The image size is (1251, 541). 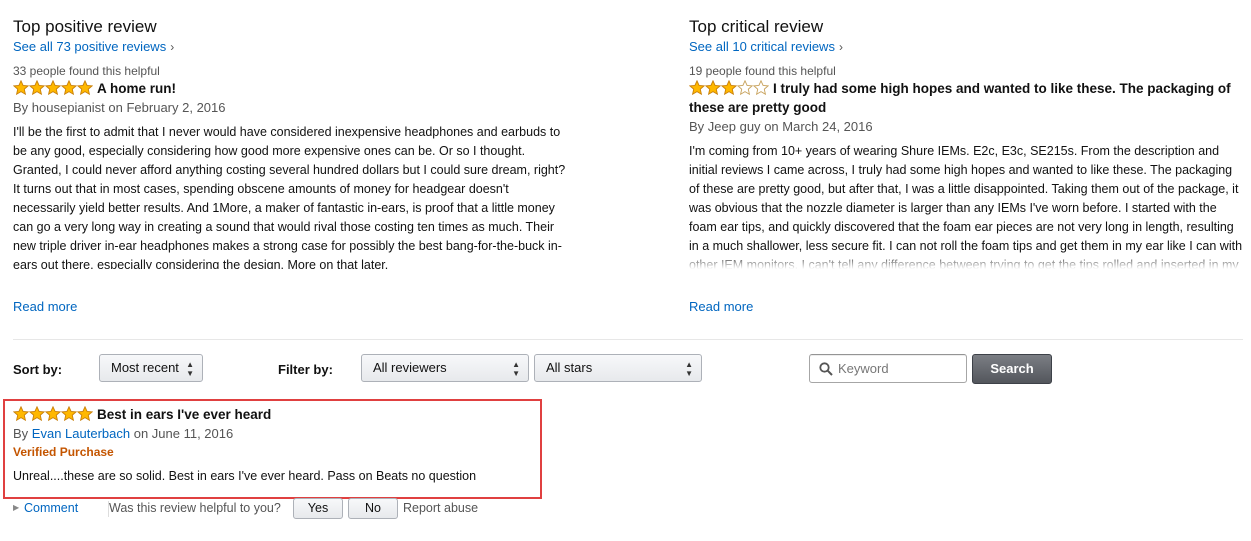 I want to click on critical-rating-stars, so click(x=729, y=87).